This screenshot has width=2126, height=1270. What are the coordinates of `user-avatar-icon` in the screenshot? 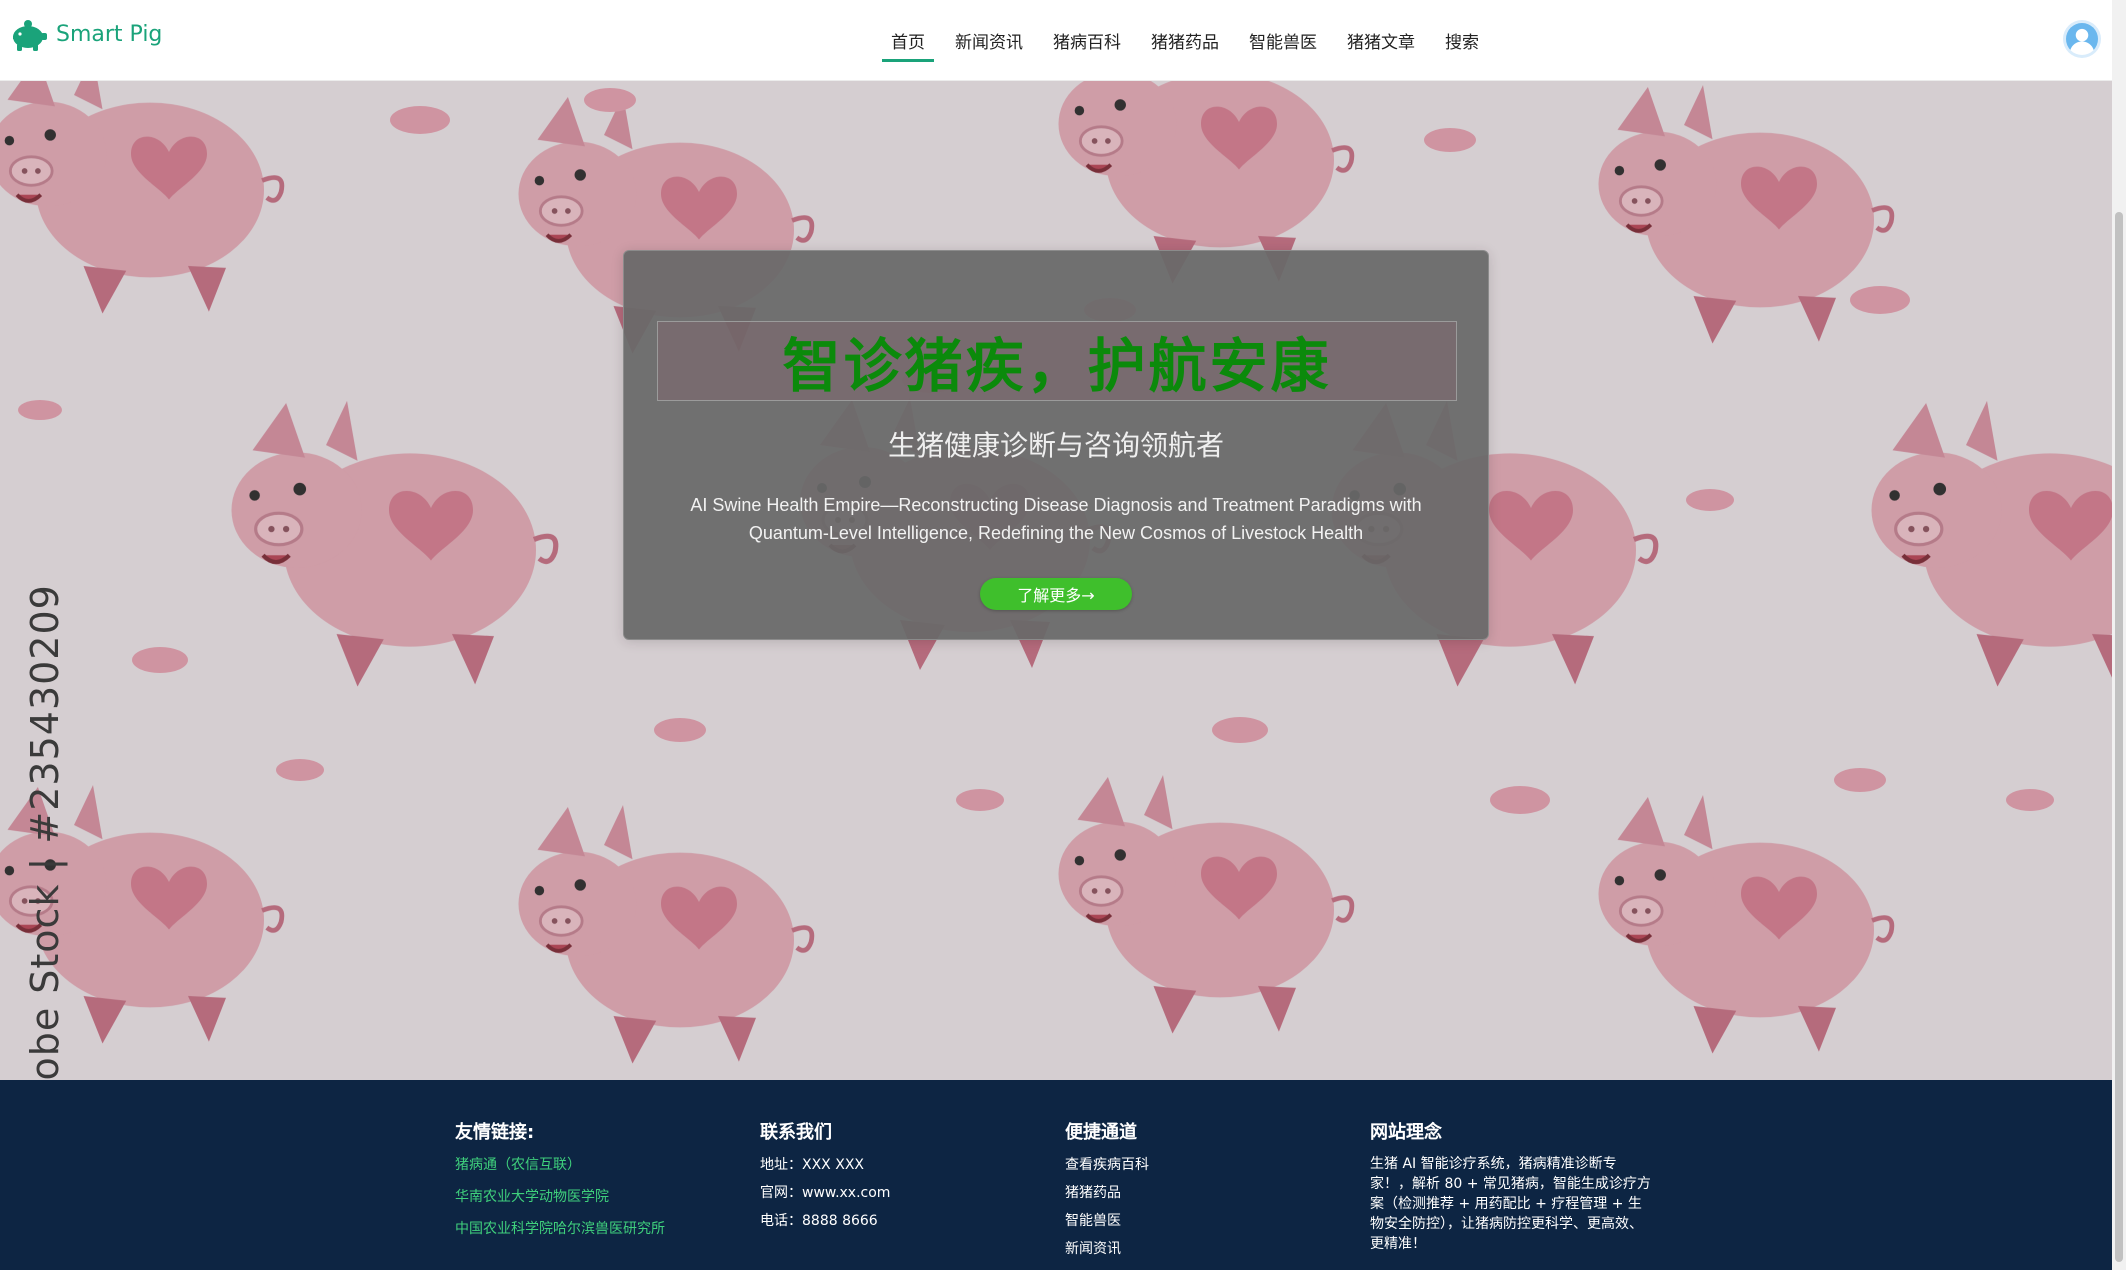 It's located at (2082, 39).